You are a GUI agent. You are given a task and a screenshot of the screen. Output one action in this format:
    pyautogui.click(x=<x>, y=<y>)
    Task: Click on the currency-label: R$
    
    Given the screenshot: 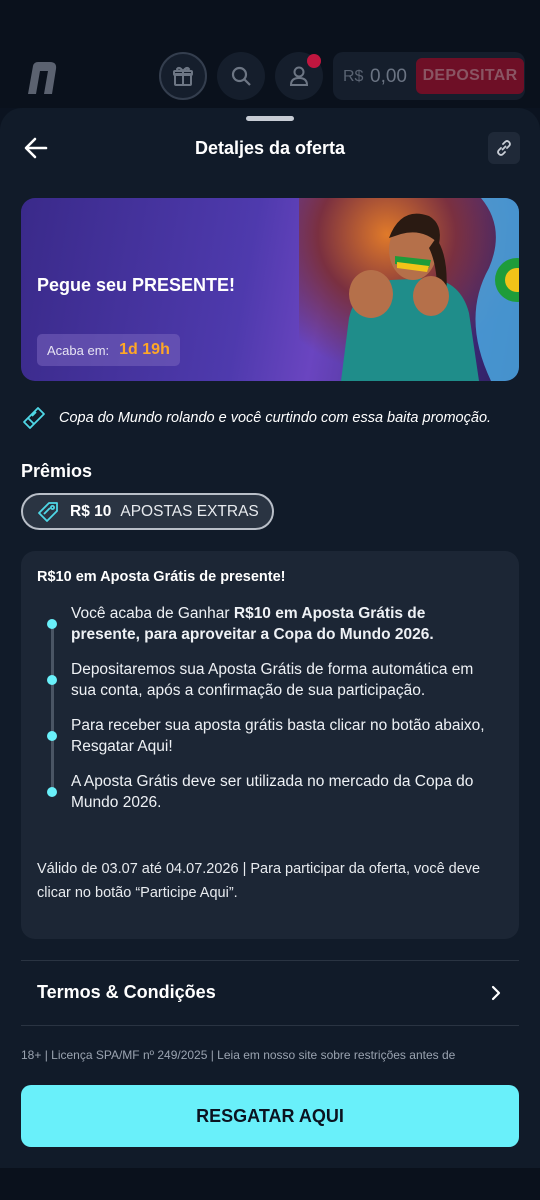 What is the action you would take?
    pyautogui.click(x=353, y=76)
    